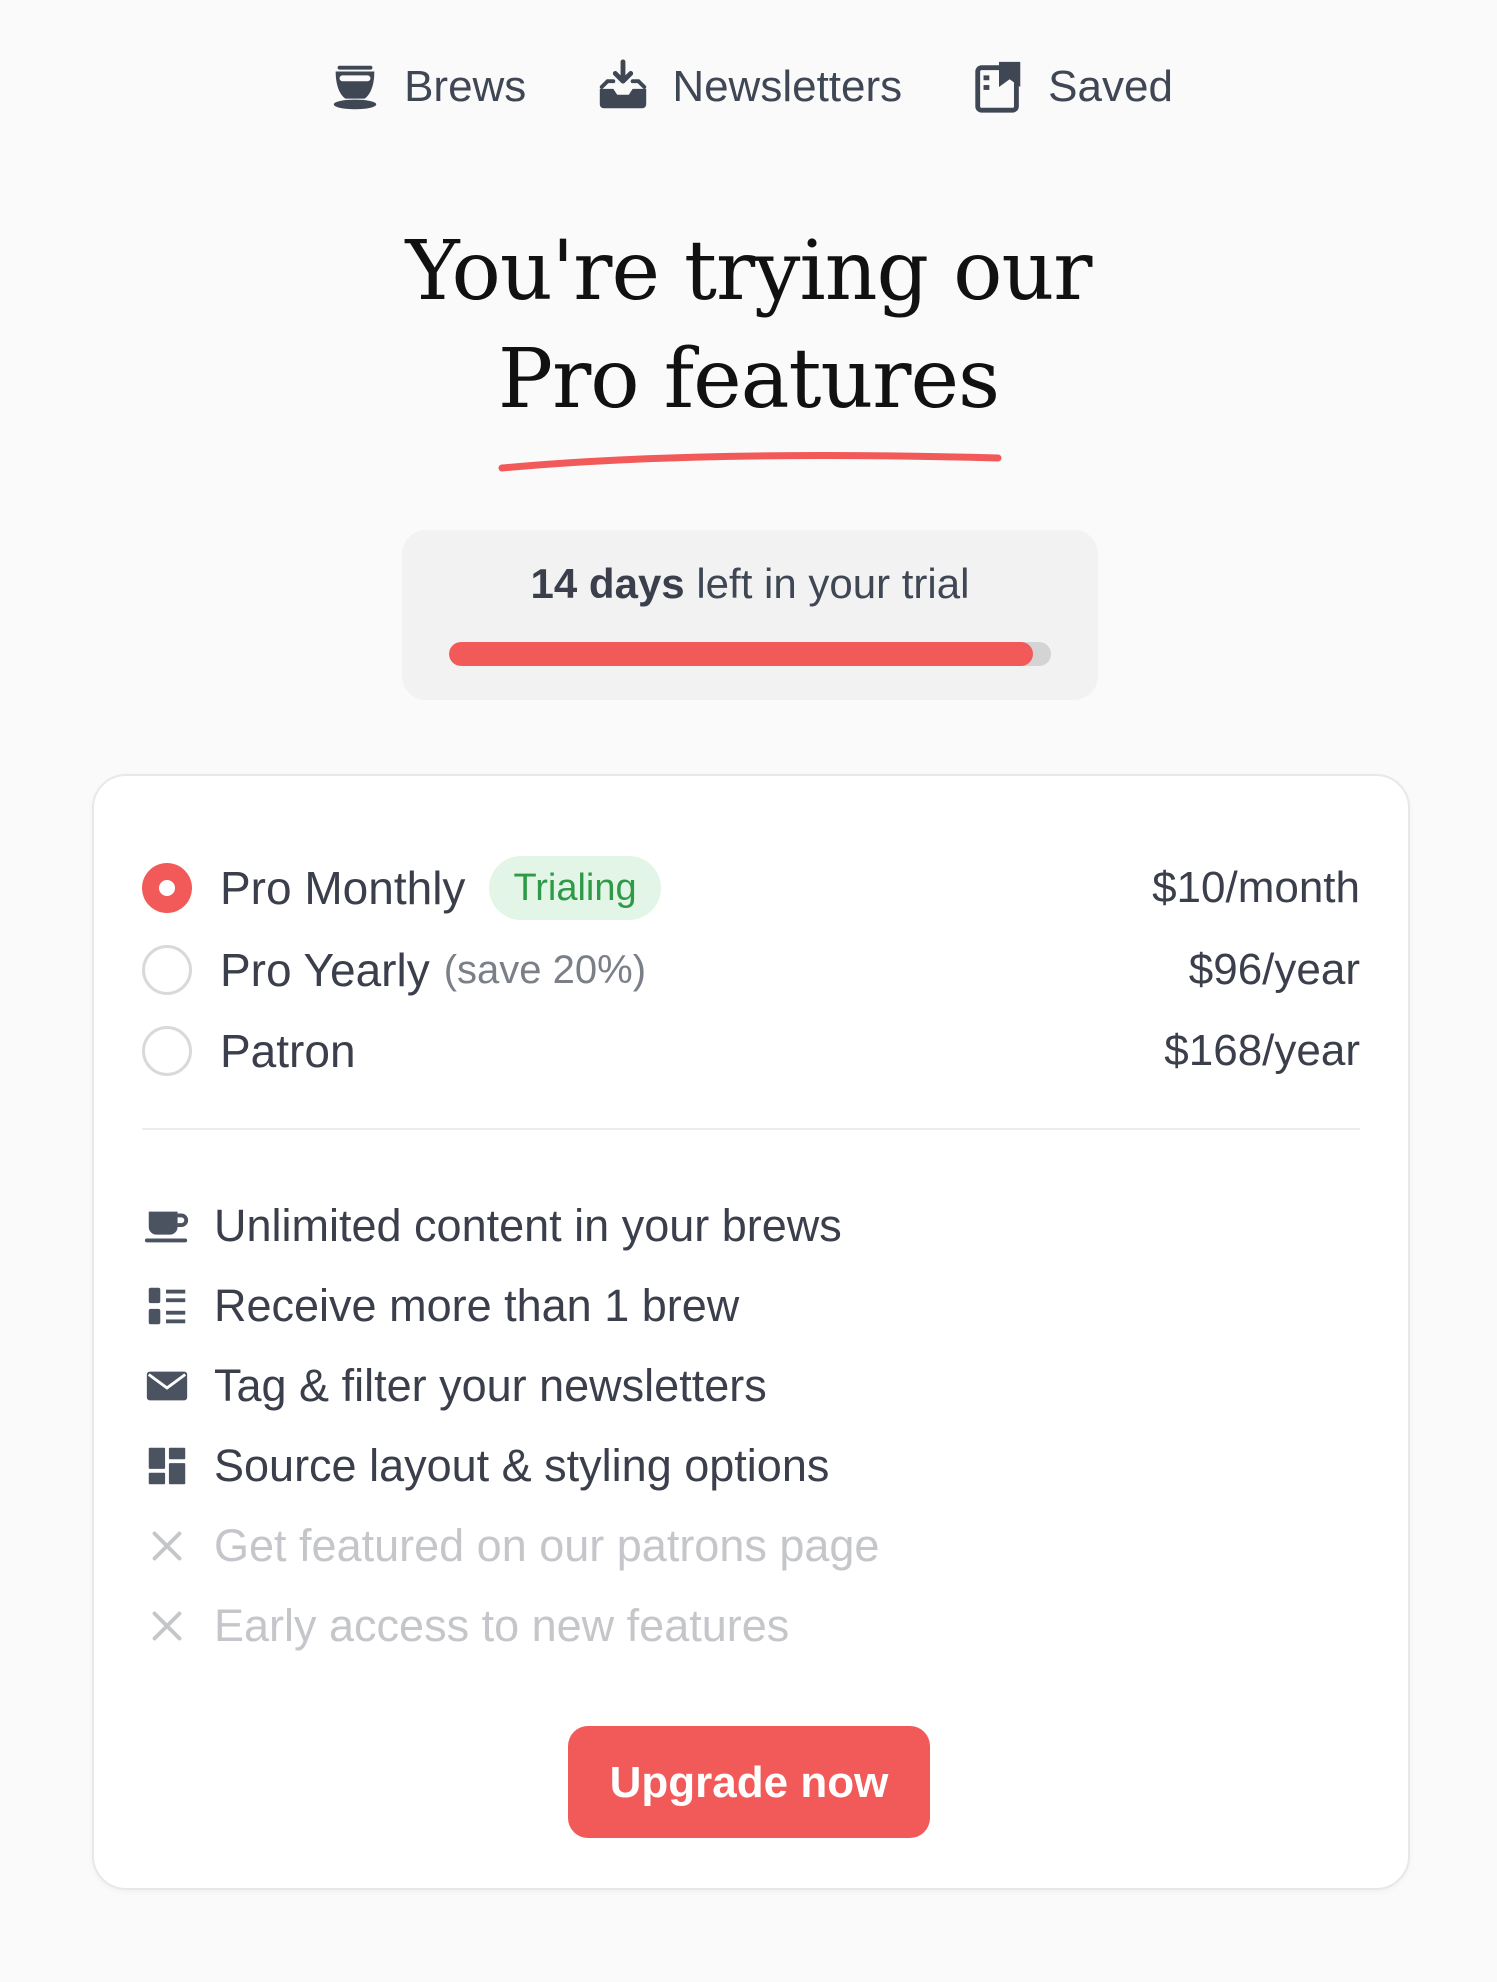  What do you see at coordinates (355, 87) in the screenshot?
I see `teacup-icon` at bounding box center [355, 87].